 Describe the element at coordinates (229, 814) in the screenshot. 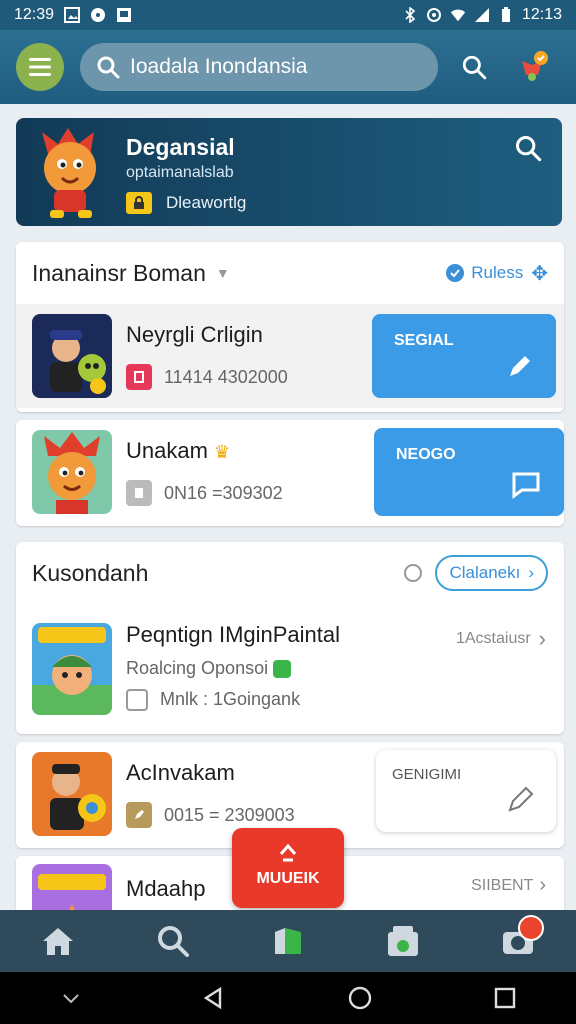

I see `item-meta: 0015 = 2309003` at that location.